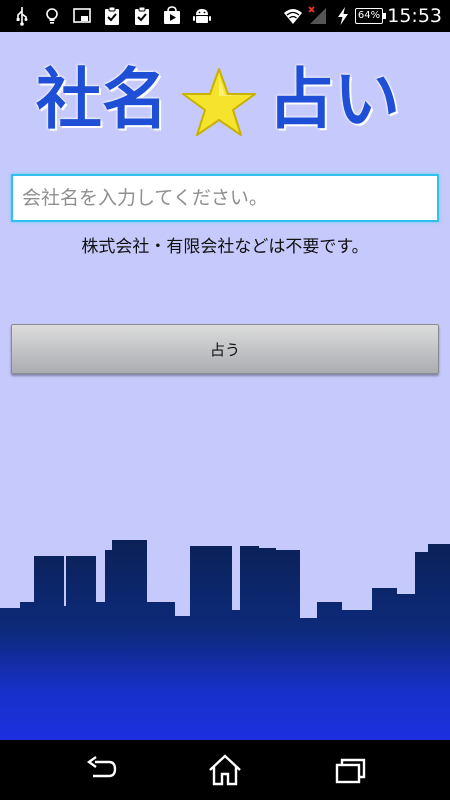 The image size is (450, 800). Describe the element at coordinates (101, 770) in the screenshot. I see `back-icon` at that location.